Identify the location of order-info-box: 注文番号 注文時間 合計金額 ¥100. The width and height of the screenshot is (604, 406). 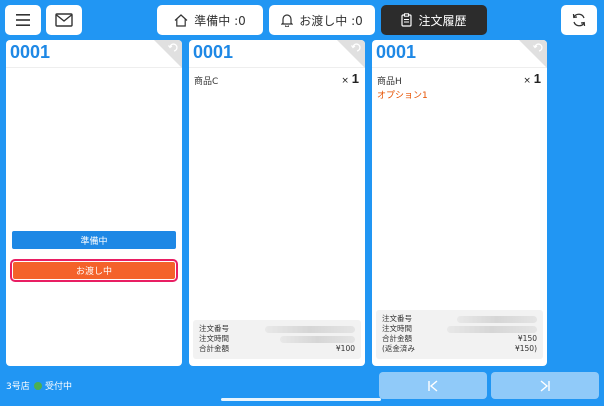
(277, 339).